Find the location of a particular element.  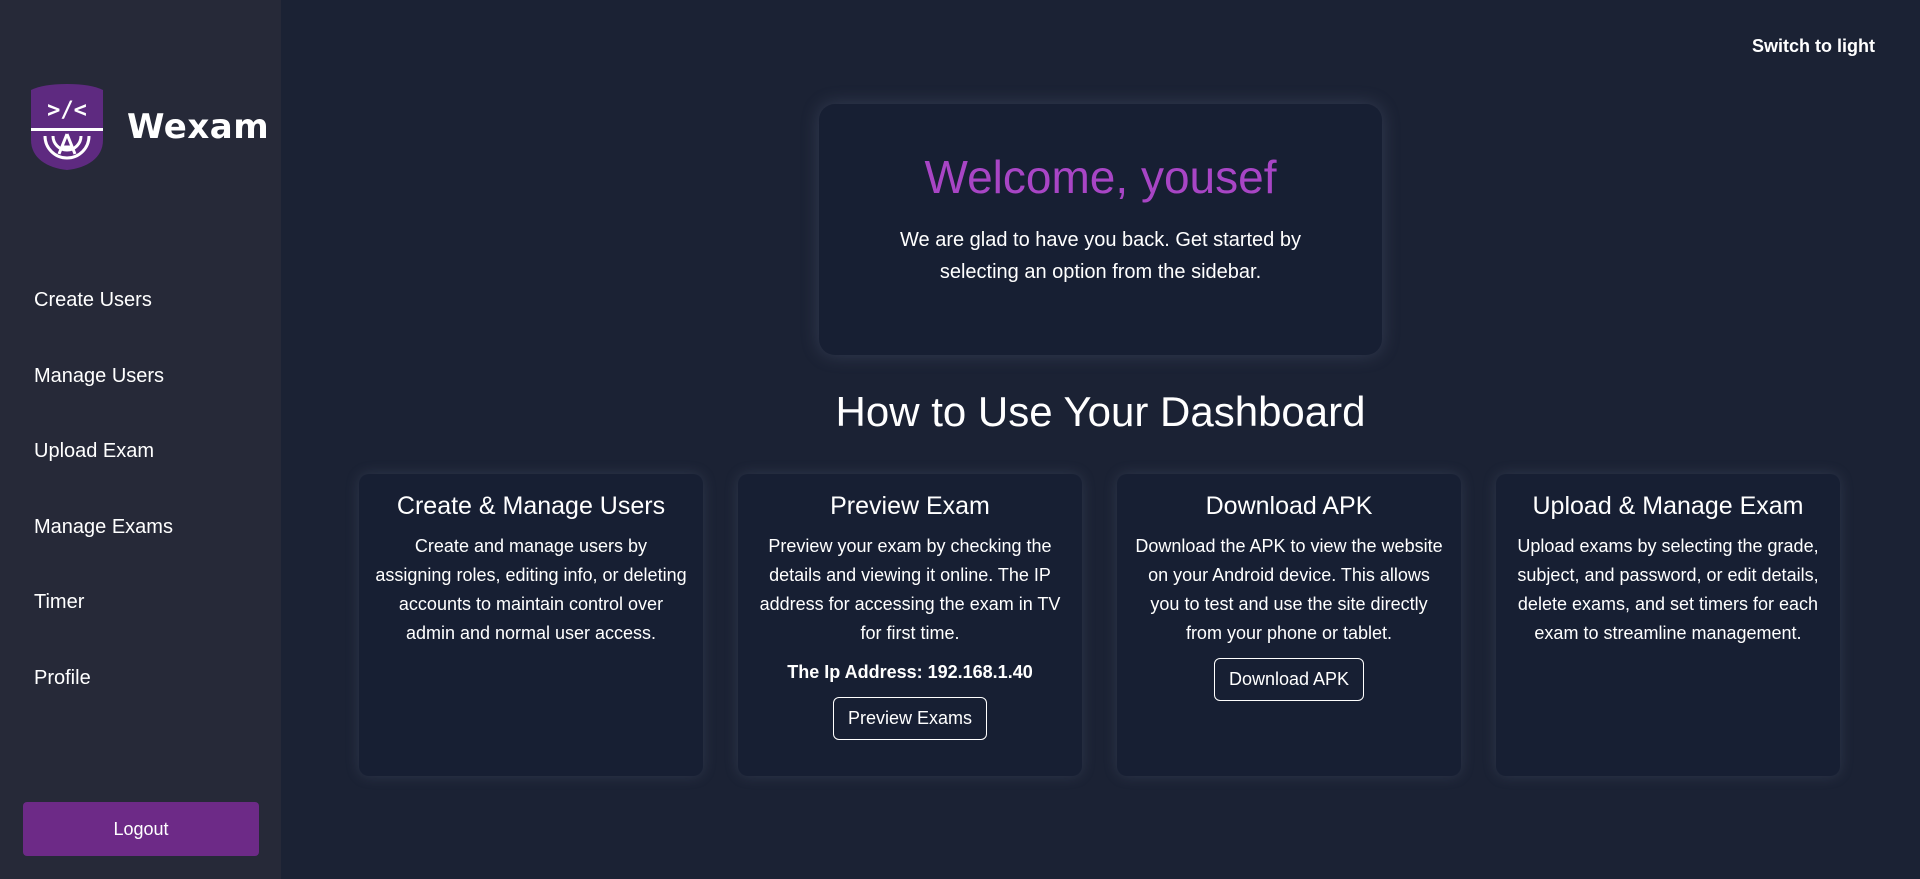

preview-exams-button: Preview Exams is located at coordinates (910, 718).